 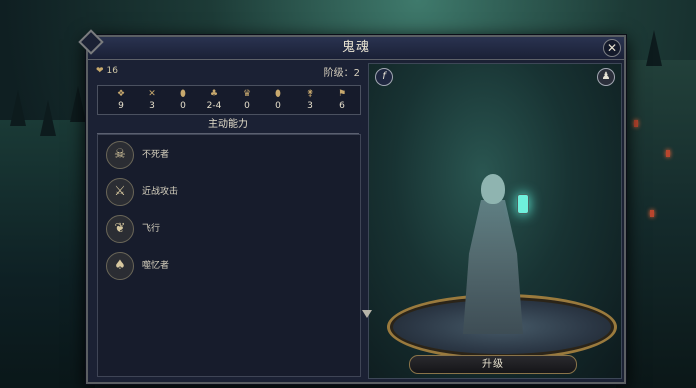 I want to click on flag-icon: ⚑, so click(x=342, y=94).